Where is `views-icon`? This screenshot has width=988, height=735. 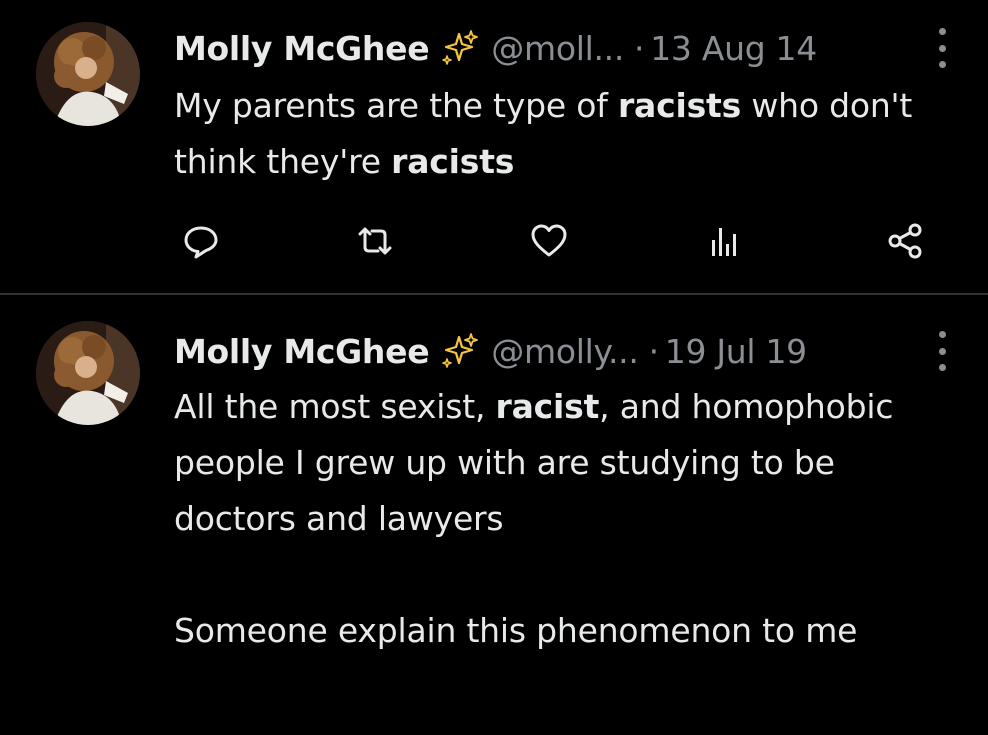
views-icon is located at coordinates (723, 241).